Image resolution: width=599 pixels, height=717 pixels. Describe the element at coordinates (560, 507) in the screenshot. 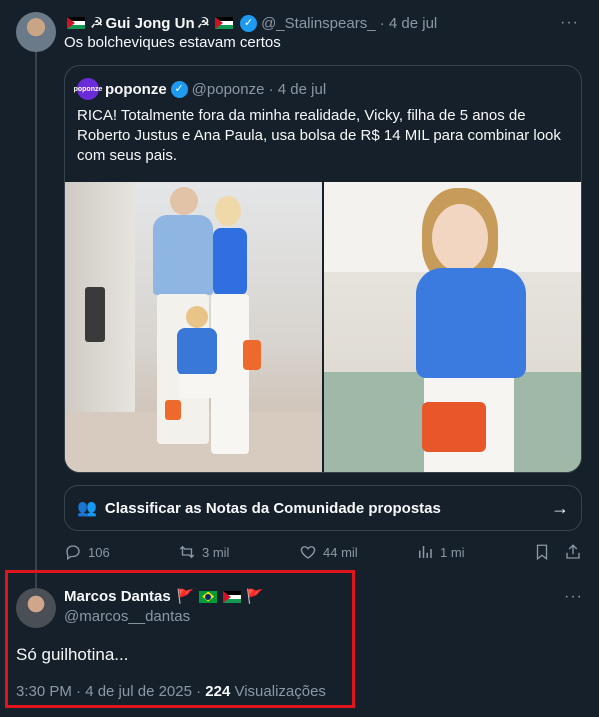

I see `arrow-right-icon: →` at that location.